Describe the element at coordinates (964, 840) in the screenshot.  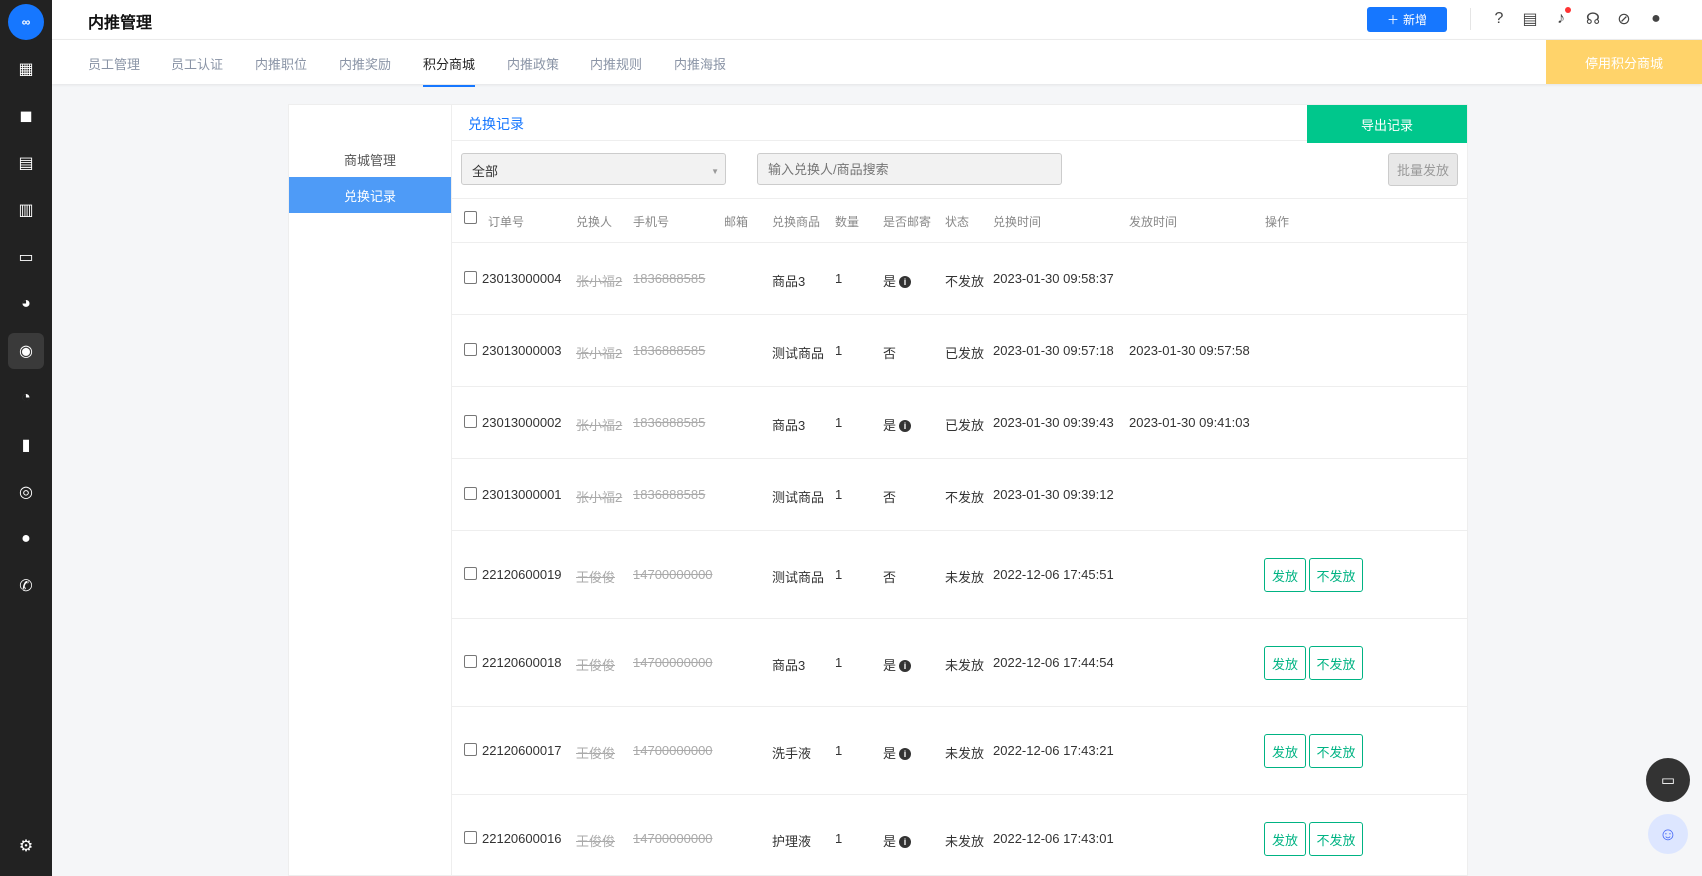
I see `cell-status: 未发放` at that location.